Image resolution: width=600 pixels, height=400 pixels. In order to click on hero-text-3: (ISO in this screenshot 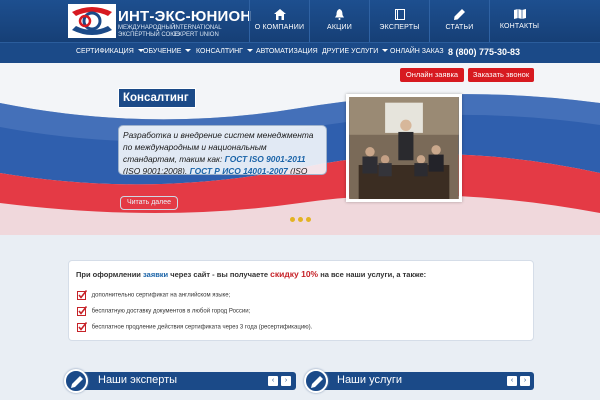, I will do `click(299, 170)`.